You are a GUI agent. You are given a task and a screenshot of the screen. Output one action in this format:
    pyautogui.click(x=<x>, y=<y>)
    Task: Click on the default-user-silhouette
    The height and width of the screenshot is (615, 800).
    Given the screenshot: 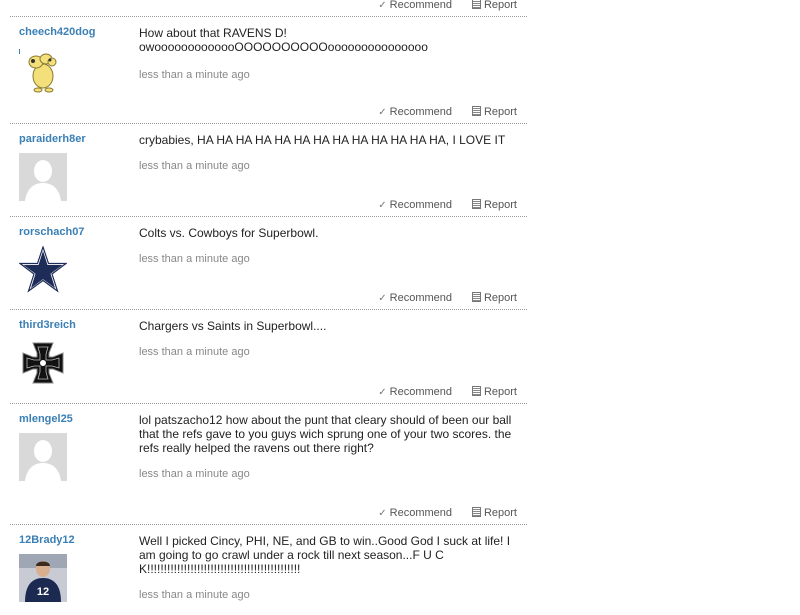 What is the action you would take?
    pyautogui.click(x=43, y=457)
    